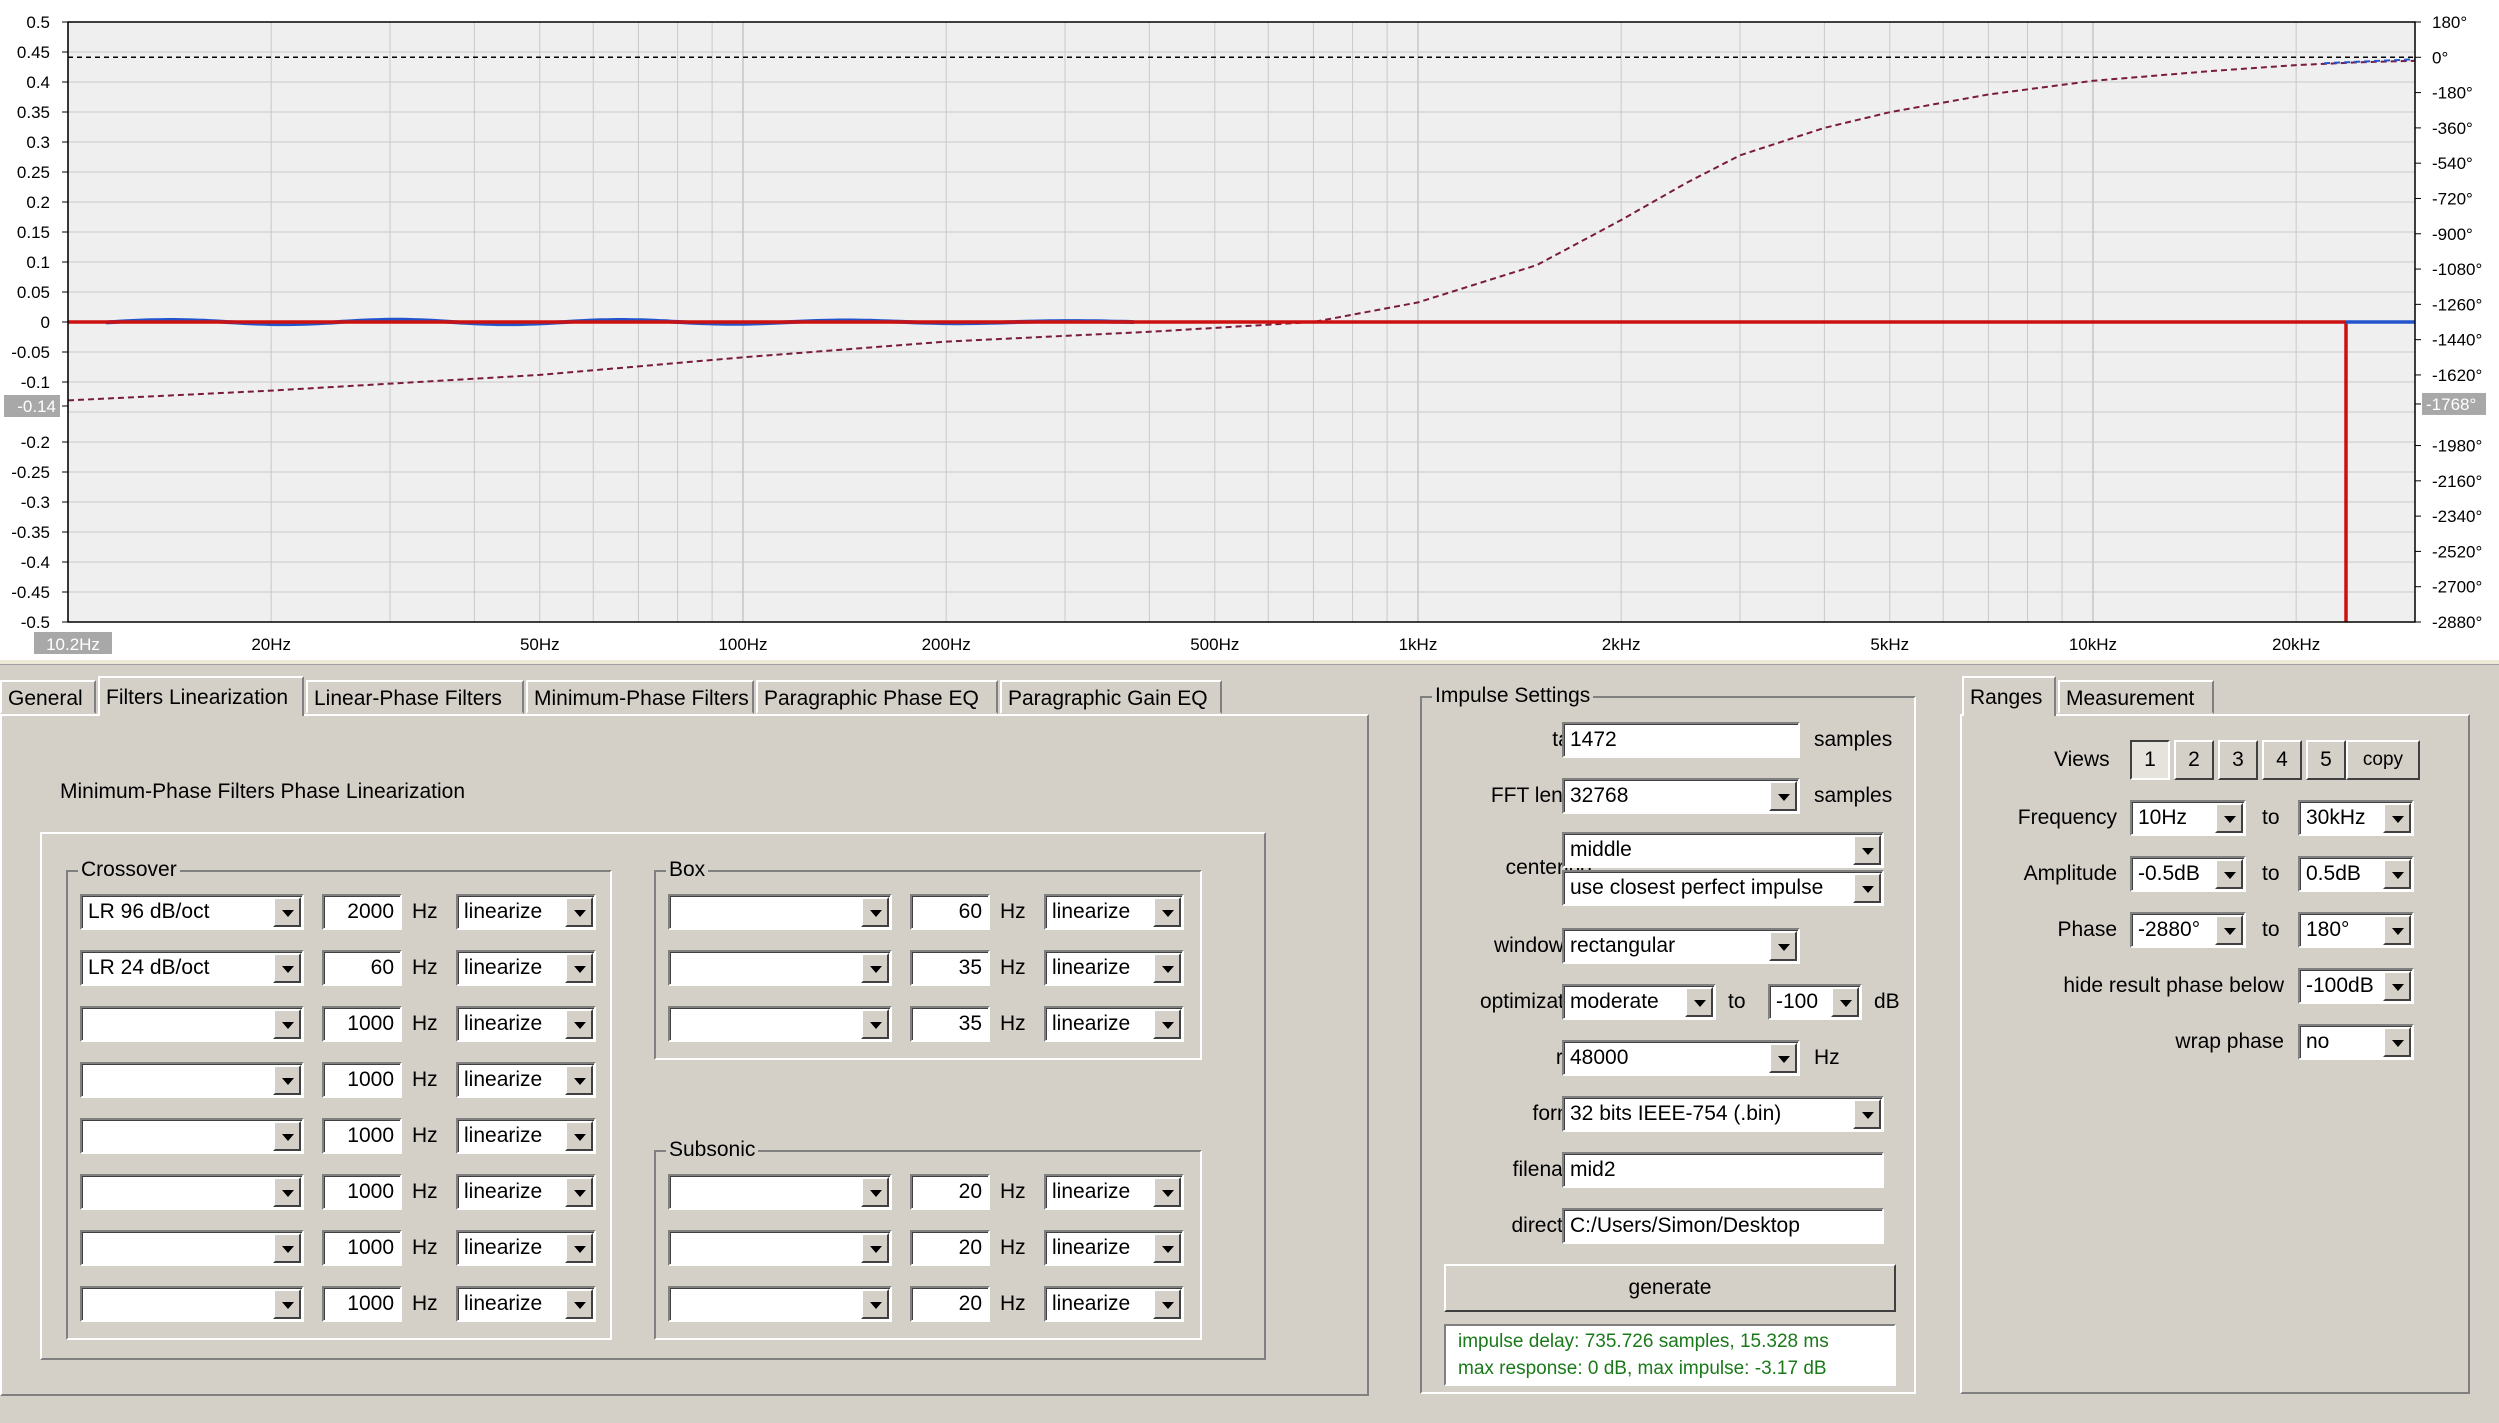  Describe the element at coordinates (48, 697) in the screenshot. I see `tab-general: General` at that location.